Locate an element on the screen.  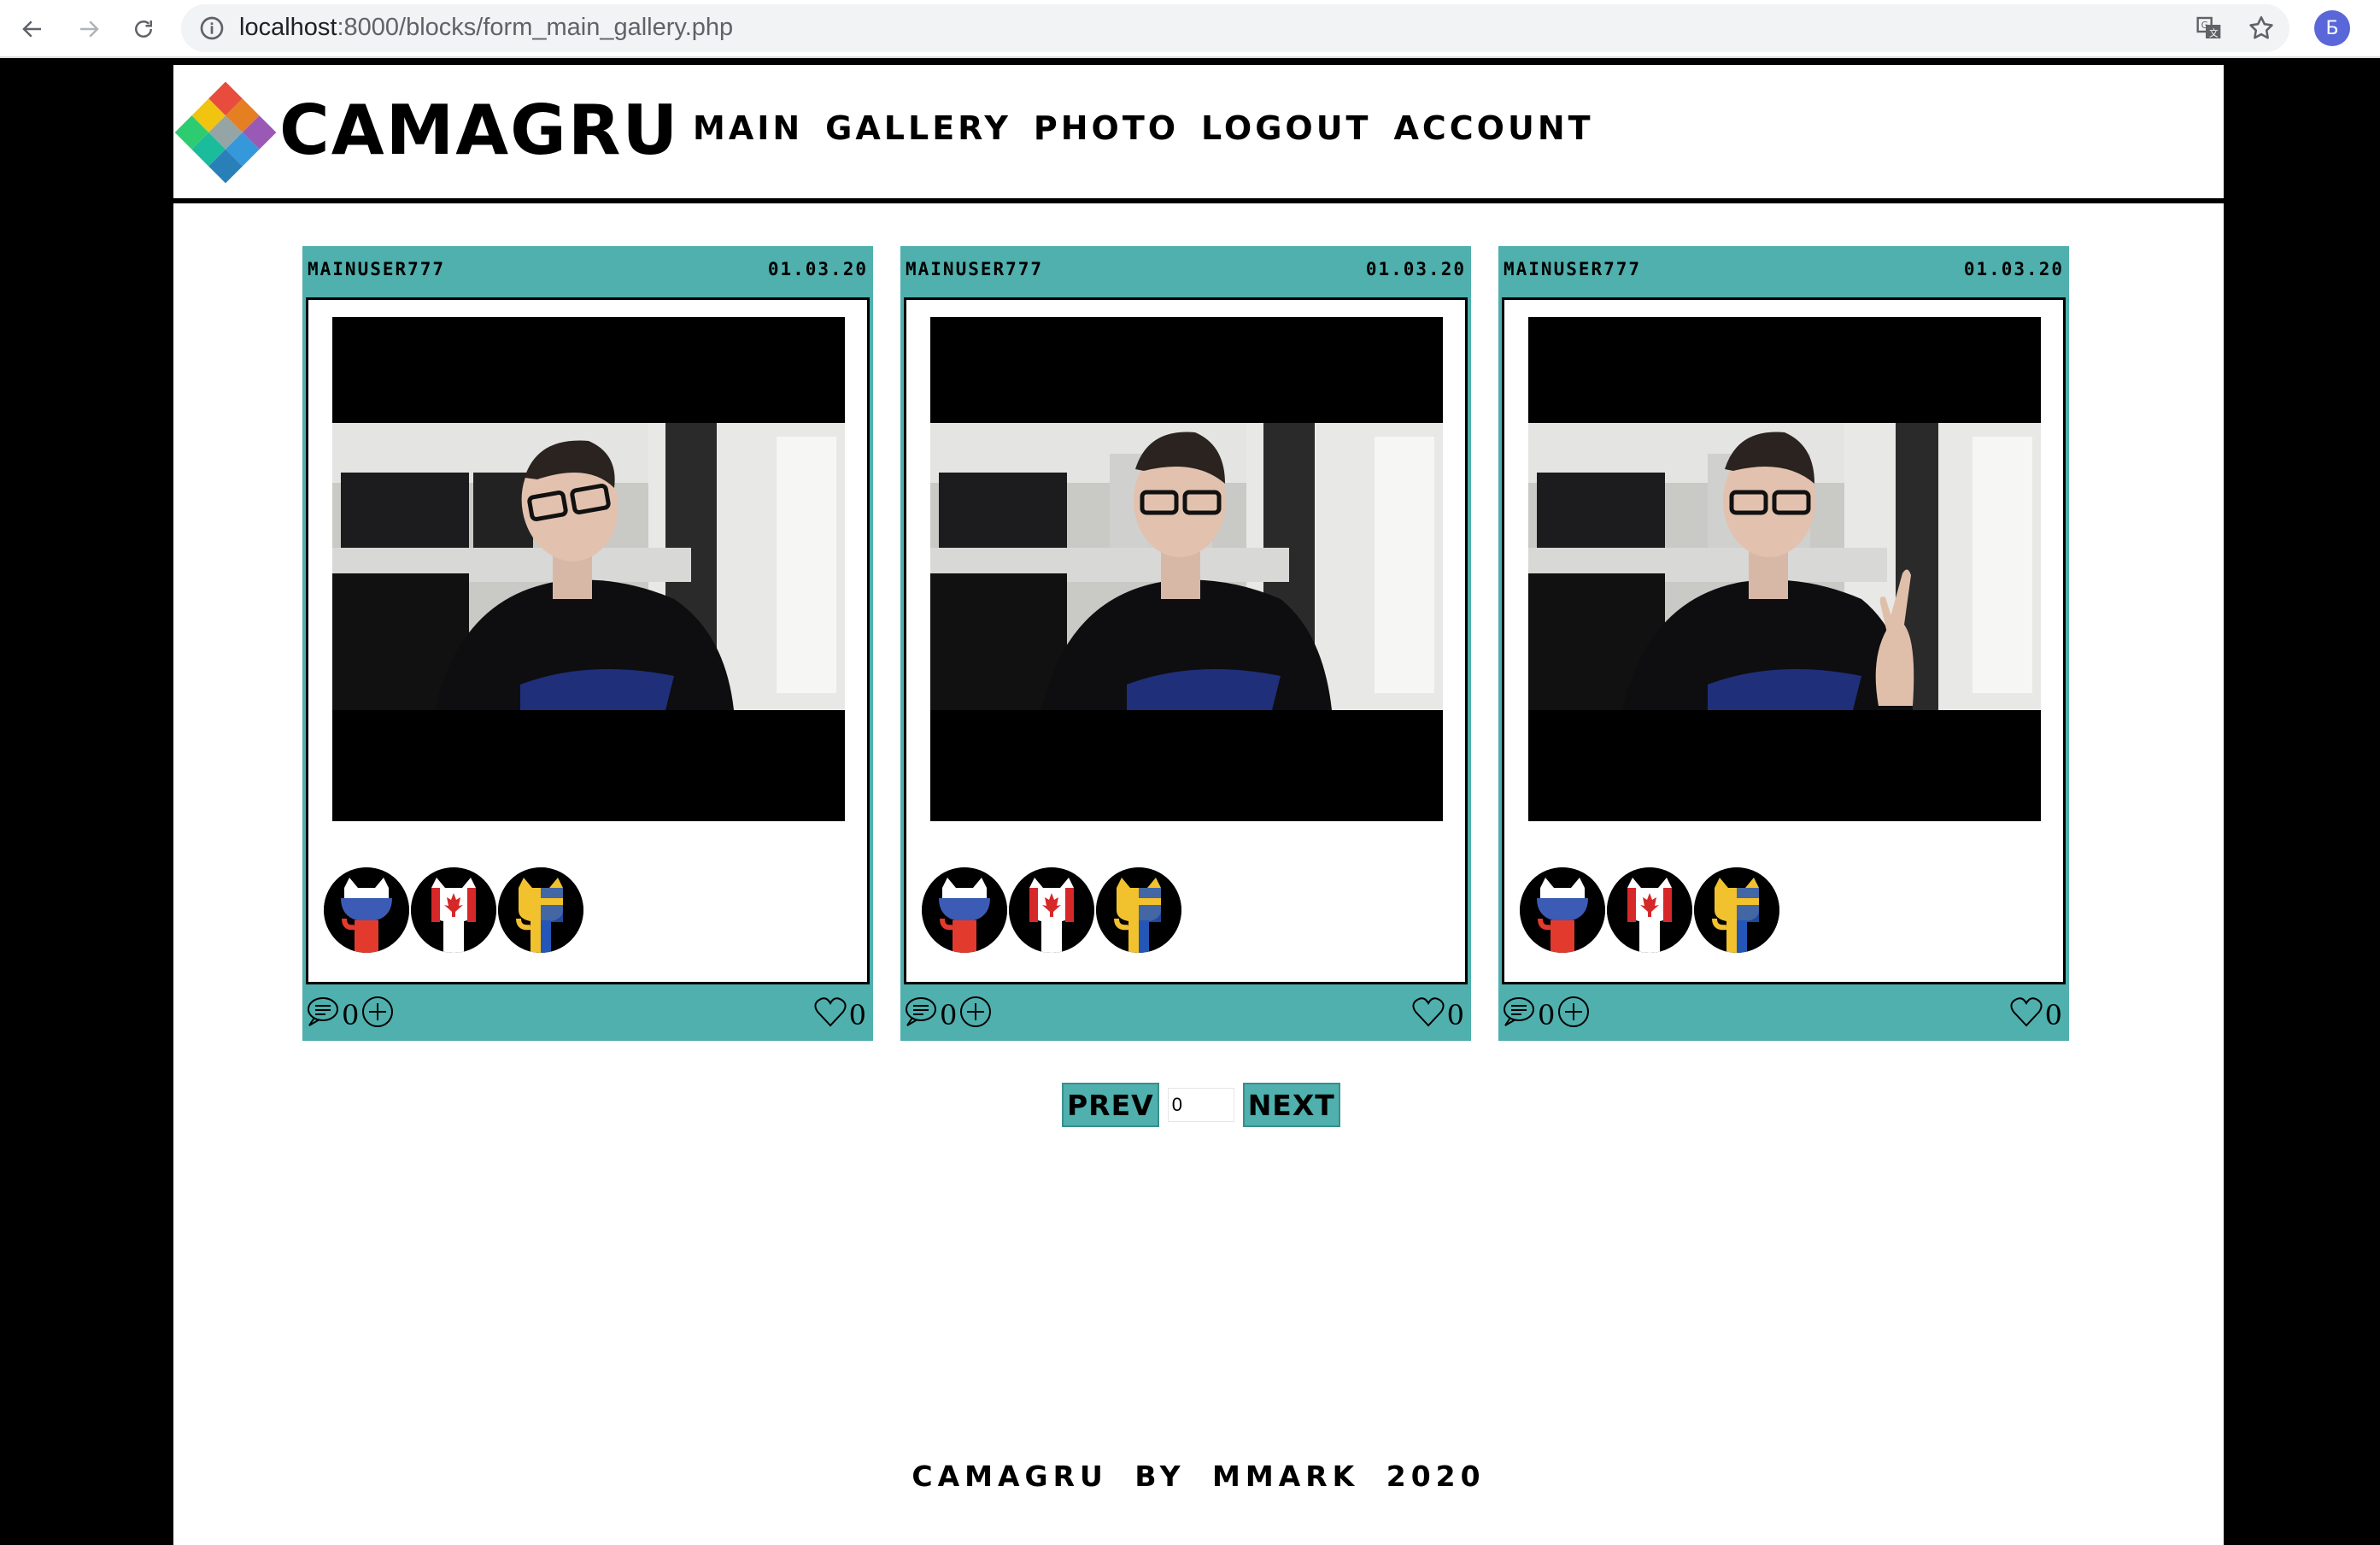
forward-arrow-icon is located at coordinates (90, 30).